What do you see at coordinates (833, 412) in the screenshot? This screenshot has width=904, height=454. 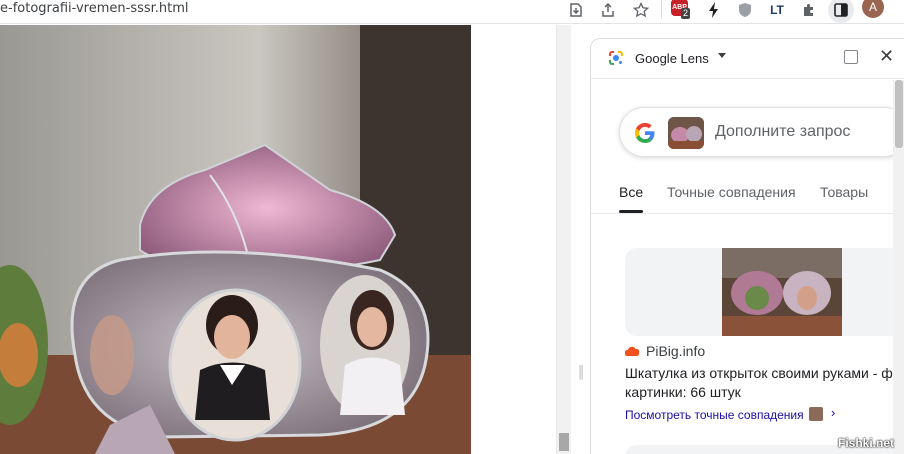 I see `chevron-right-icon: ›` at bounding box center [833, 412].